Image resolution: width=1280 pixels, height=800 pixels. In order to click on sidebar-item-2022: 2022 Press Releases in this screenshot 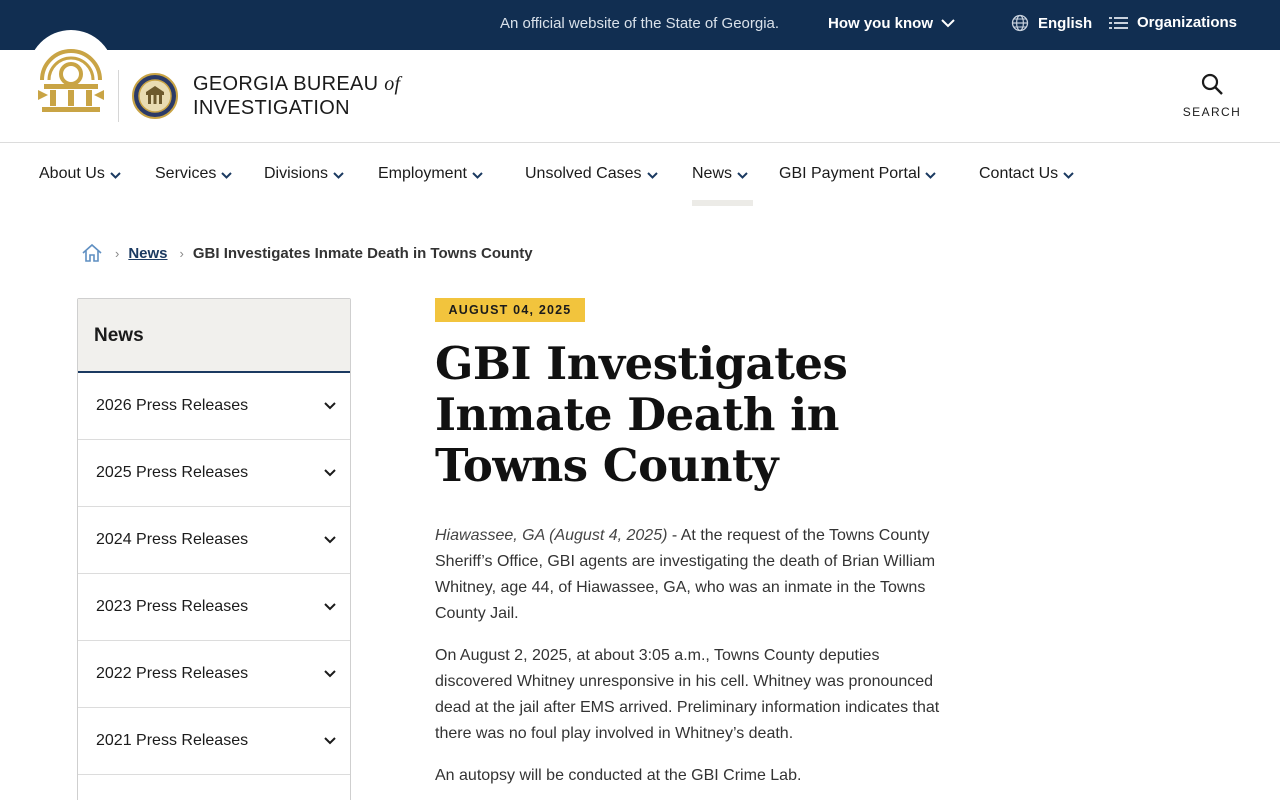, I will do `click(214, 674)`.